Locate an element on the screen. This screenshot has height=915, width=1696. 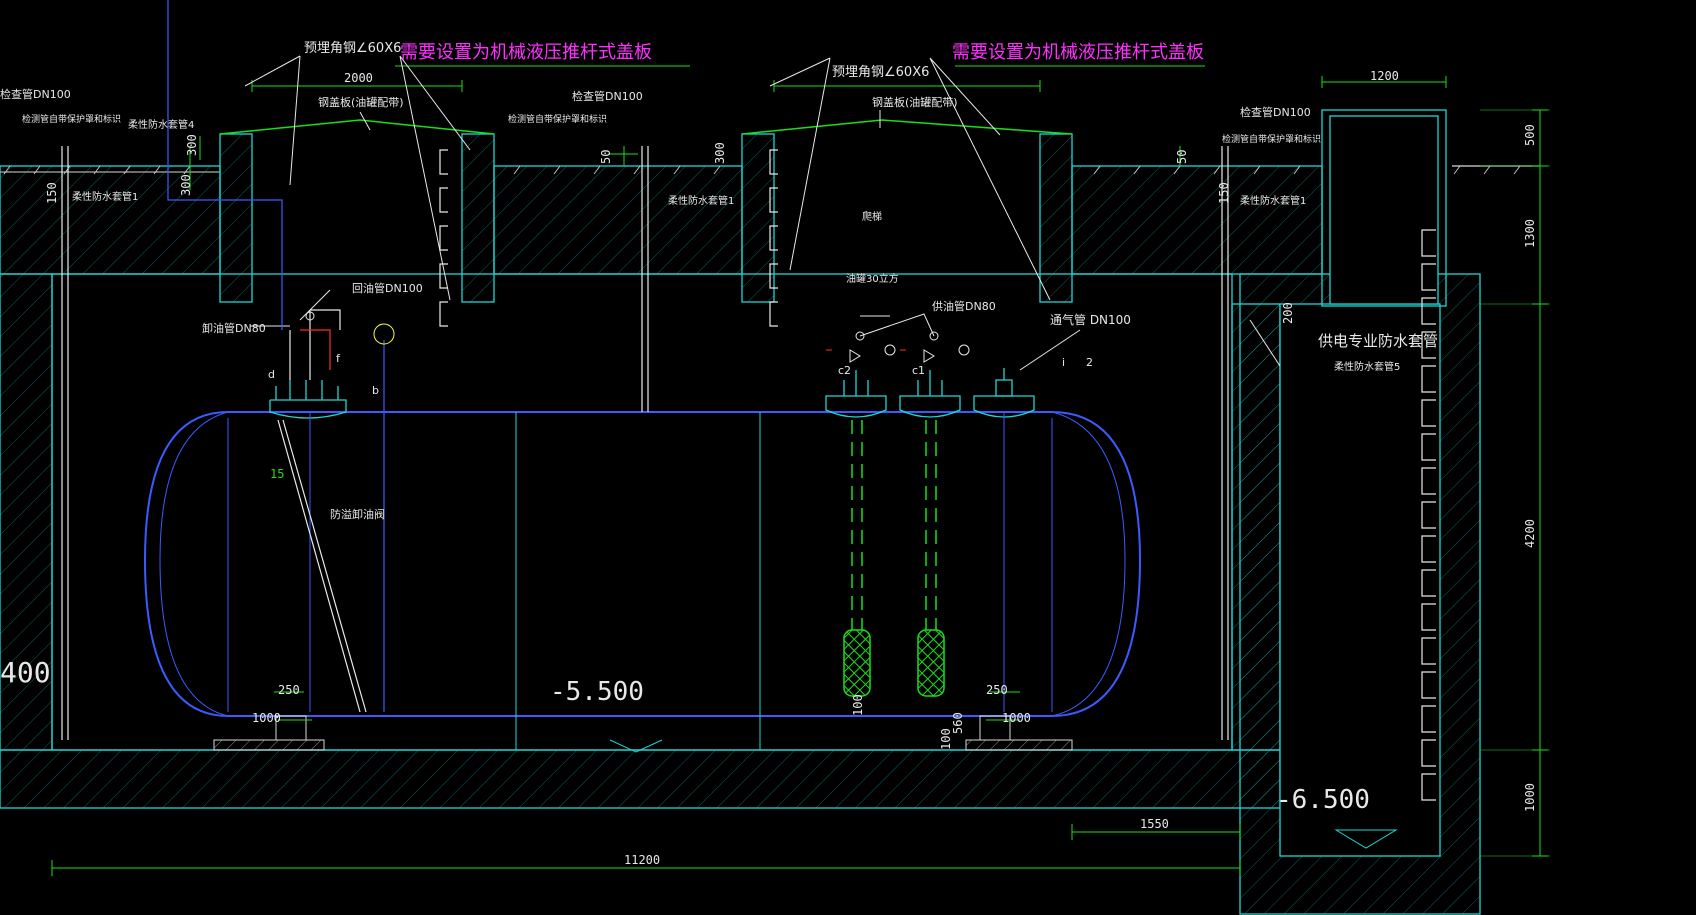
dim-250-a: 250 is located at coordinates (289, 690).